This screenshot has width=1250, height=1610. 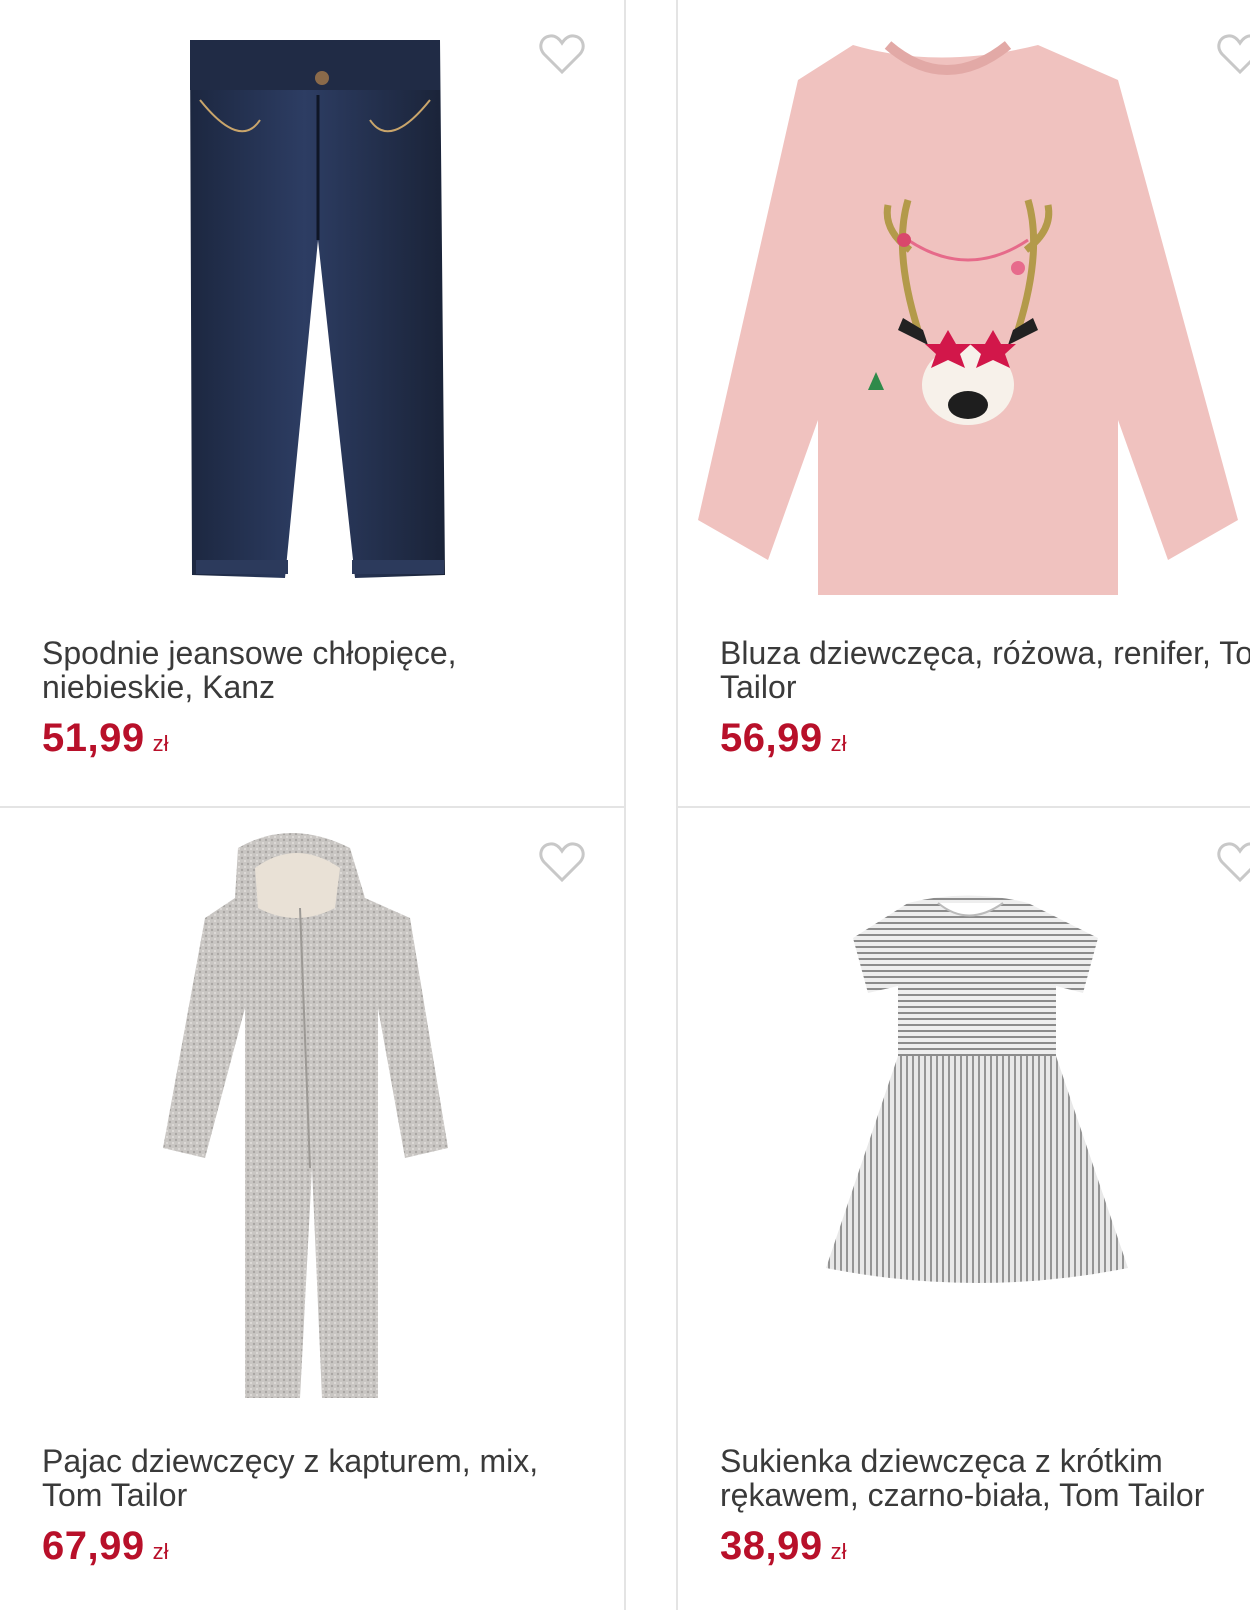 What do you see at coordinates (771, 738) in the screenshot?
I see `price-amount: 56,99` at bounding box center [771, 738].